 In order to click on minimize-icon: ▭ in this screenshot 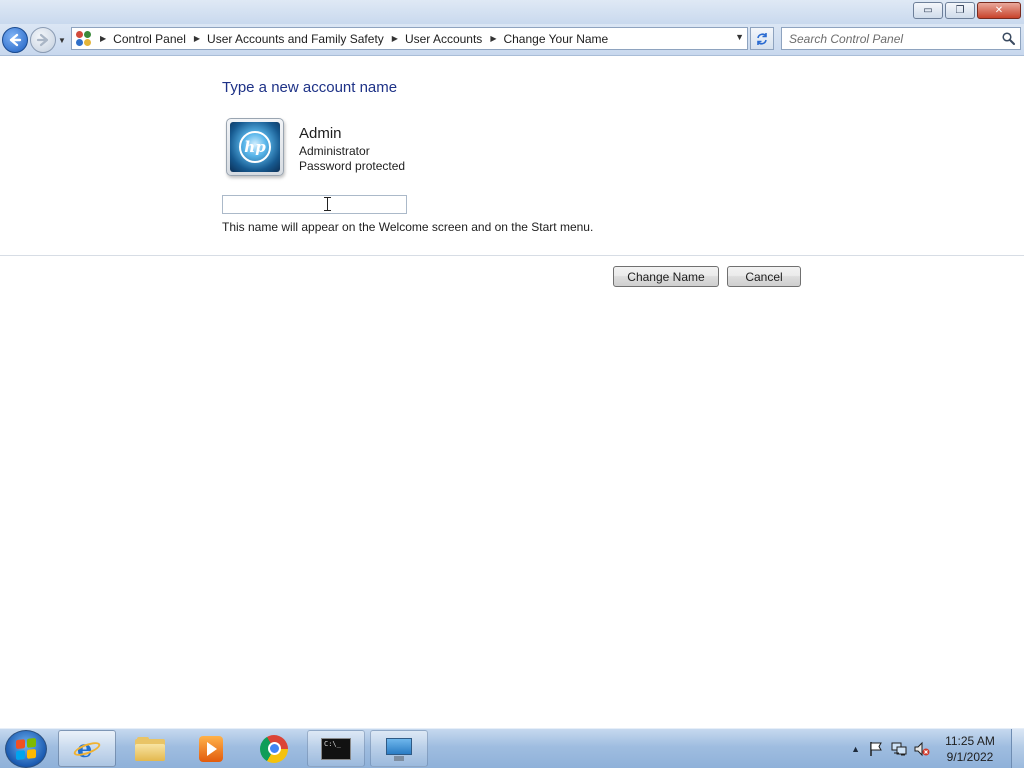, I will do `click(928, 10)`.